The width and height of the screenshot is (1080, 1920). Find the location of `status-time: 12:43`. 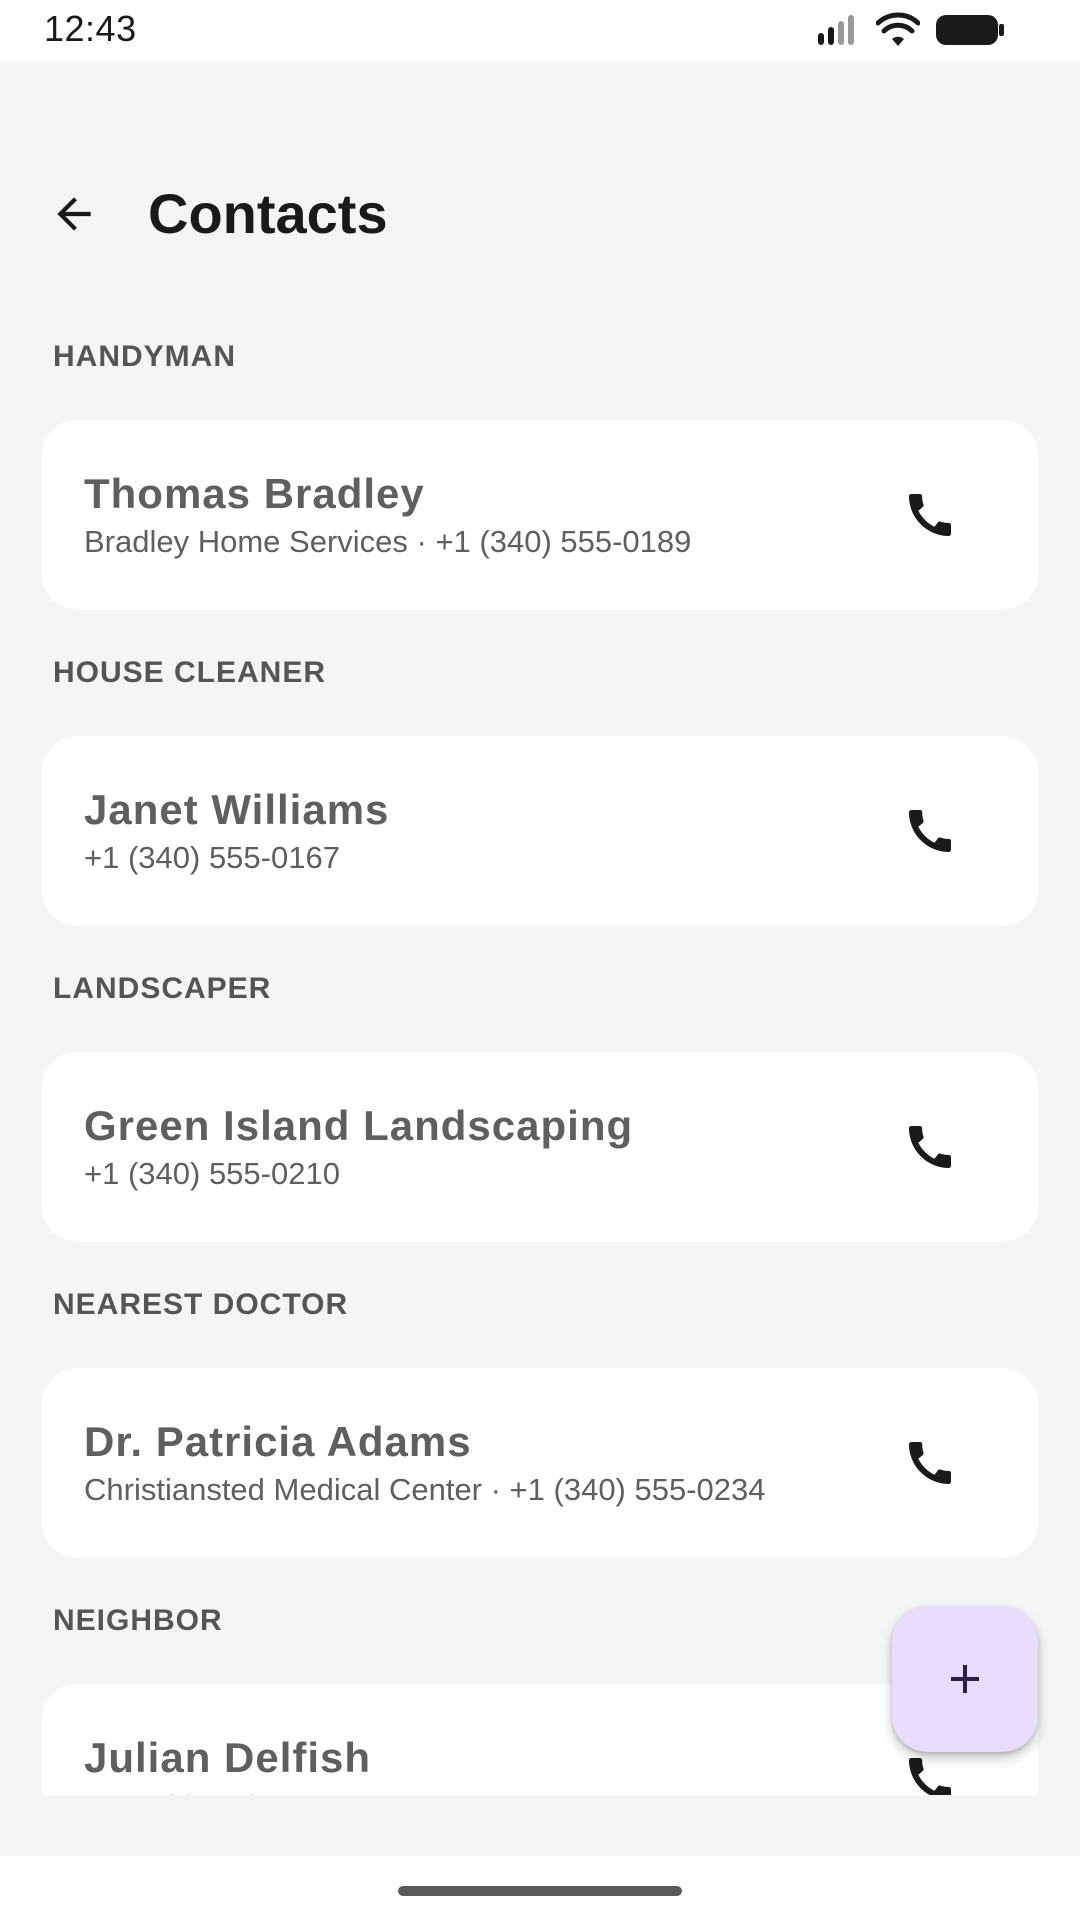

status-time: 12:43 is located at coordinates (90, 28).